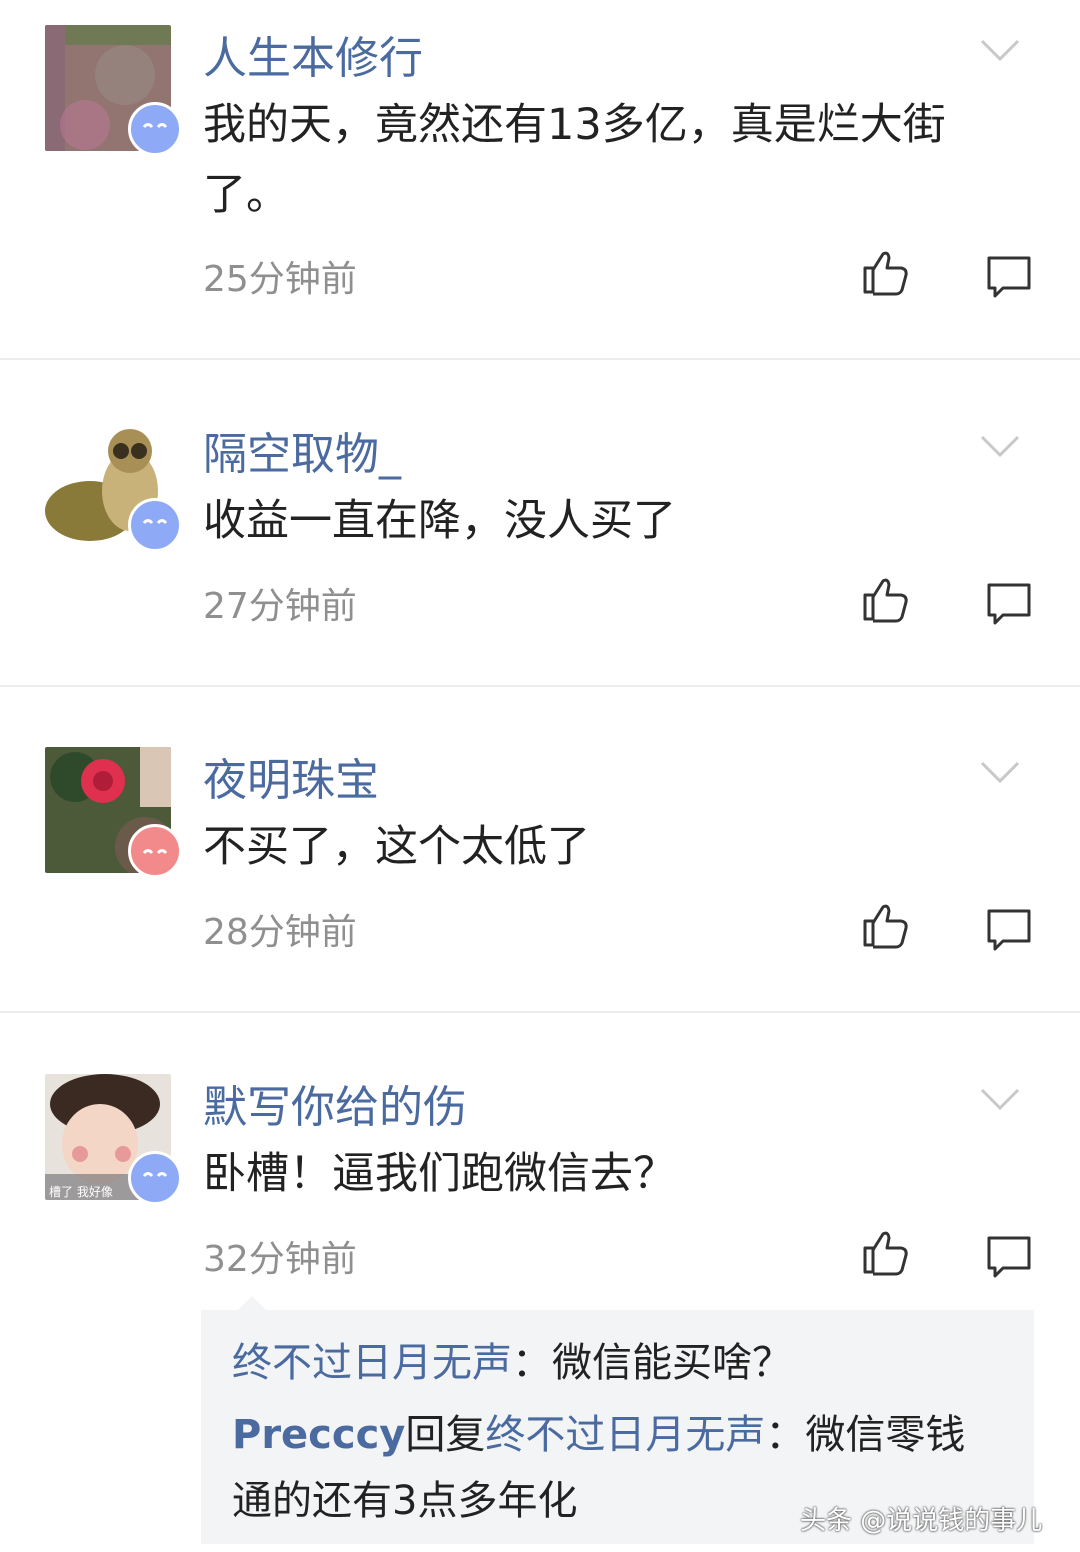 The image size is (1080, 1552). What do you see at coordinates (280, 932) in the screenshot?
I see `comment-time: 28分钟前` at bounding box center [280, 932].